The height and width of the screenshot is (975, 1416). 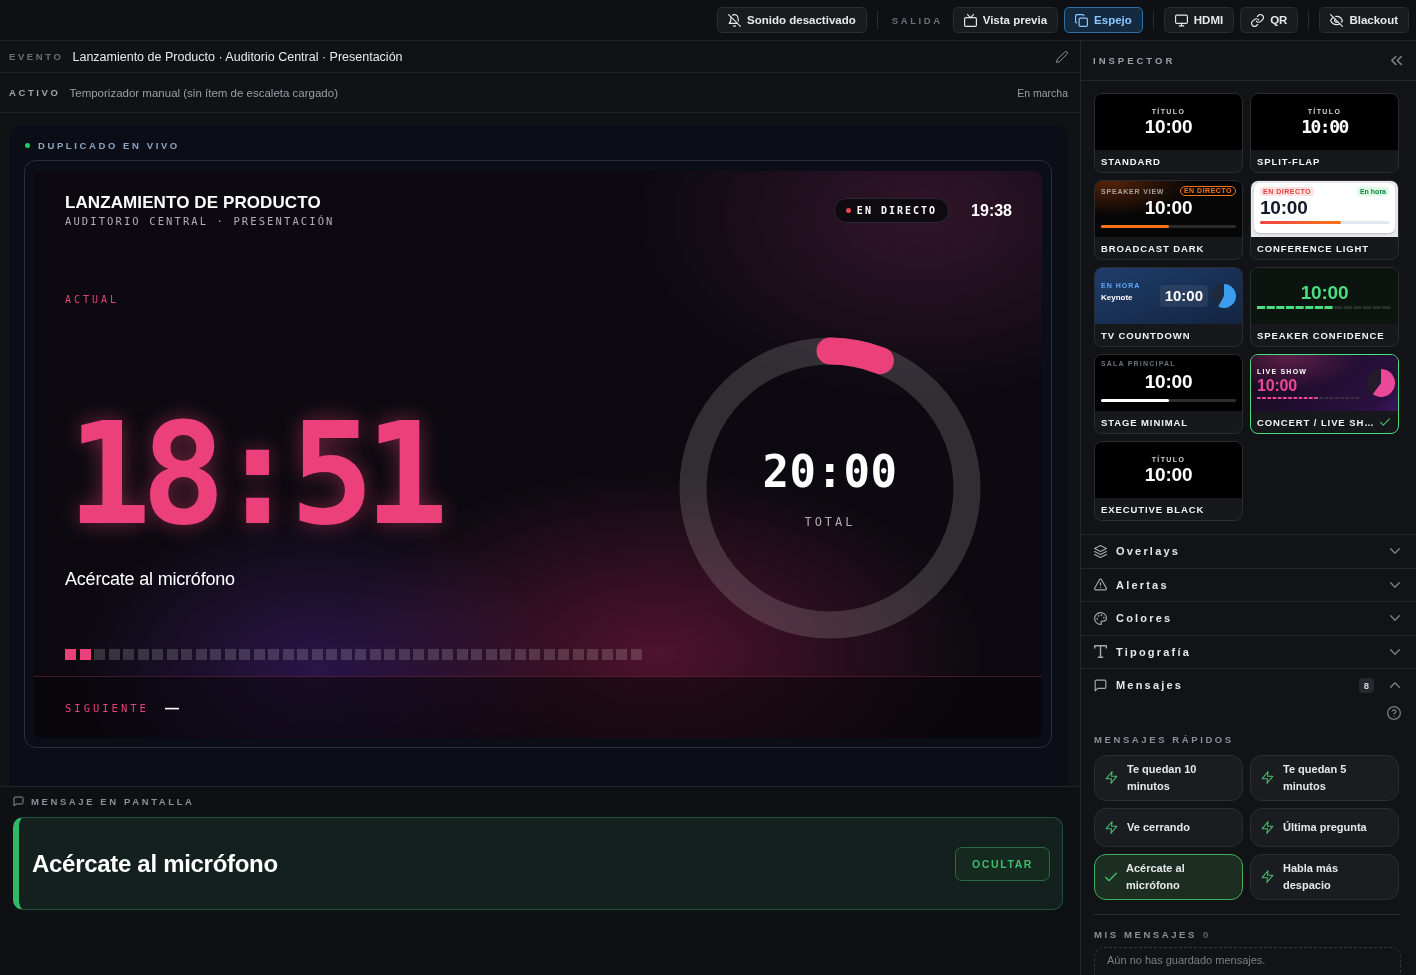 I want to click on palette-icon, so click(x=1100, y=618).